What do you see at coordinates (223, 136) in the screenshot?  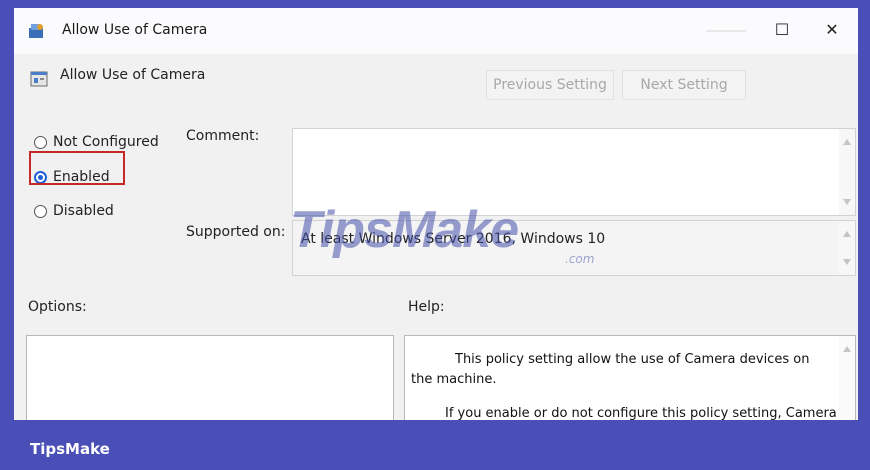 I see `comment-label: Comment:` at bounding box center [223, 136].